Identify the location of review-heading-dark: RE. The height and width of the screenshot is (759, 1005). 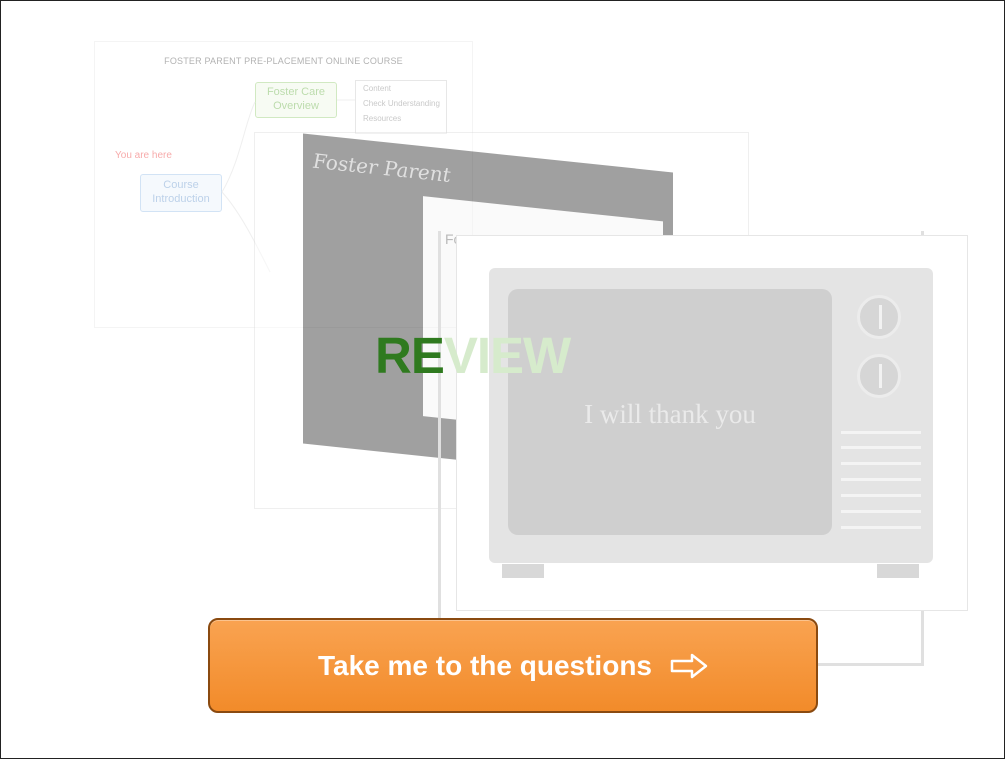
(410, 355).